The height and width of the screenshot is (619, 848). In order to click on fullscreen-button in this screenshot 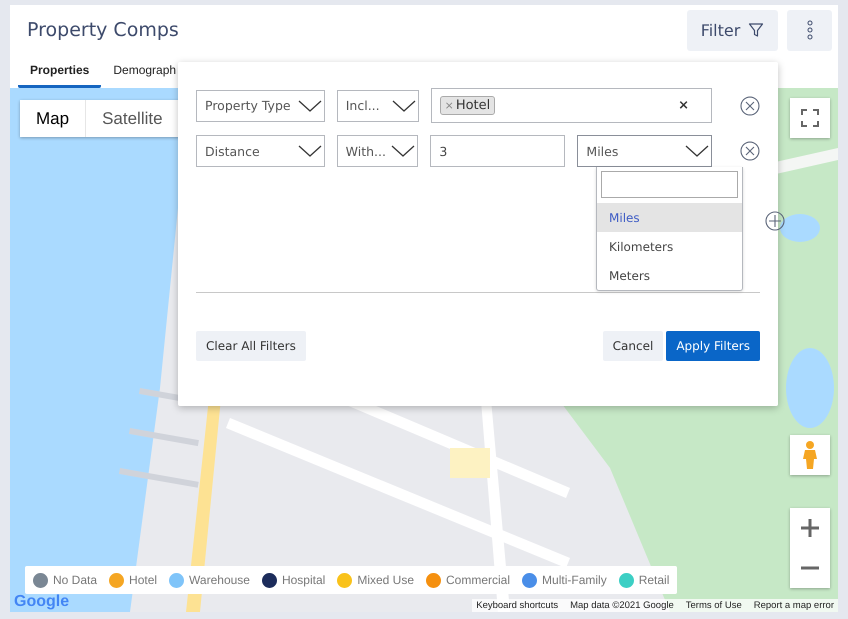, I will do `click(810, 118)`.